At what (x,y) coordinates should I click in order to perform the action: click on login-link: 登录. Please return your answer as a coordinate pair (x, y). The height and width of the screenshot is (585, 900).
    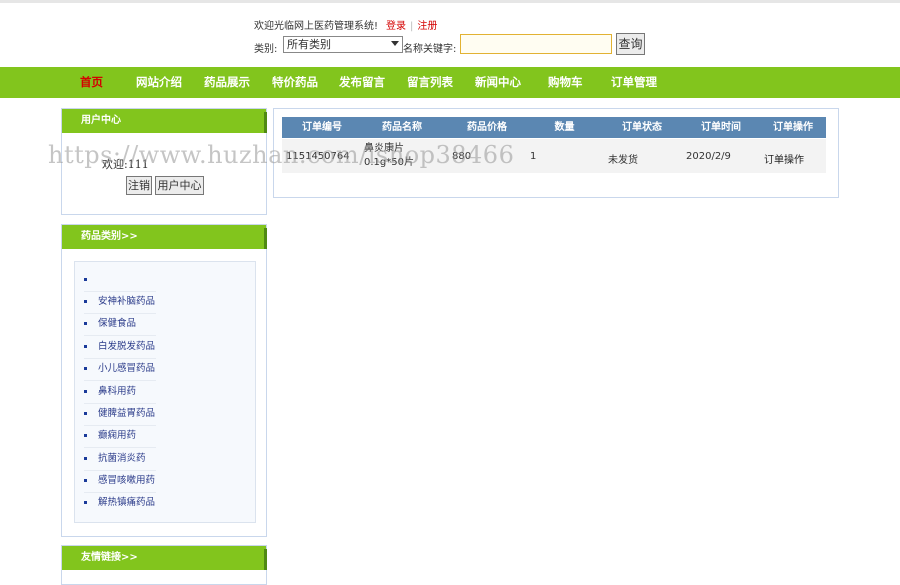
    Looking at the image, I should click on (396, 26).